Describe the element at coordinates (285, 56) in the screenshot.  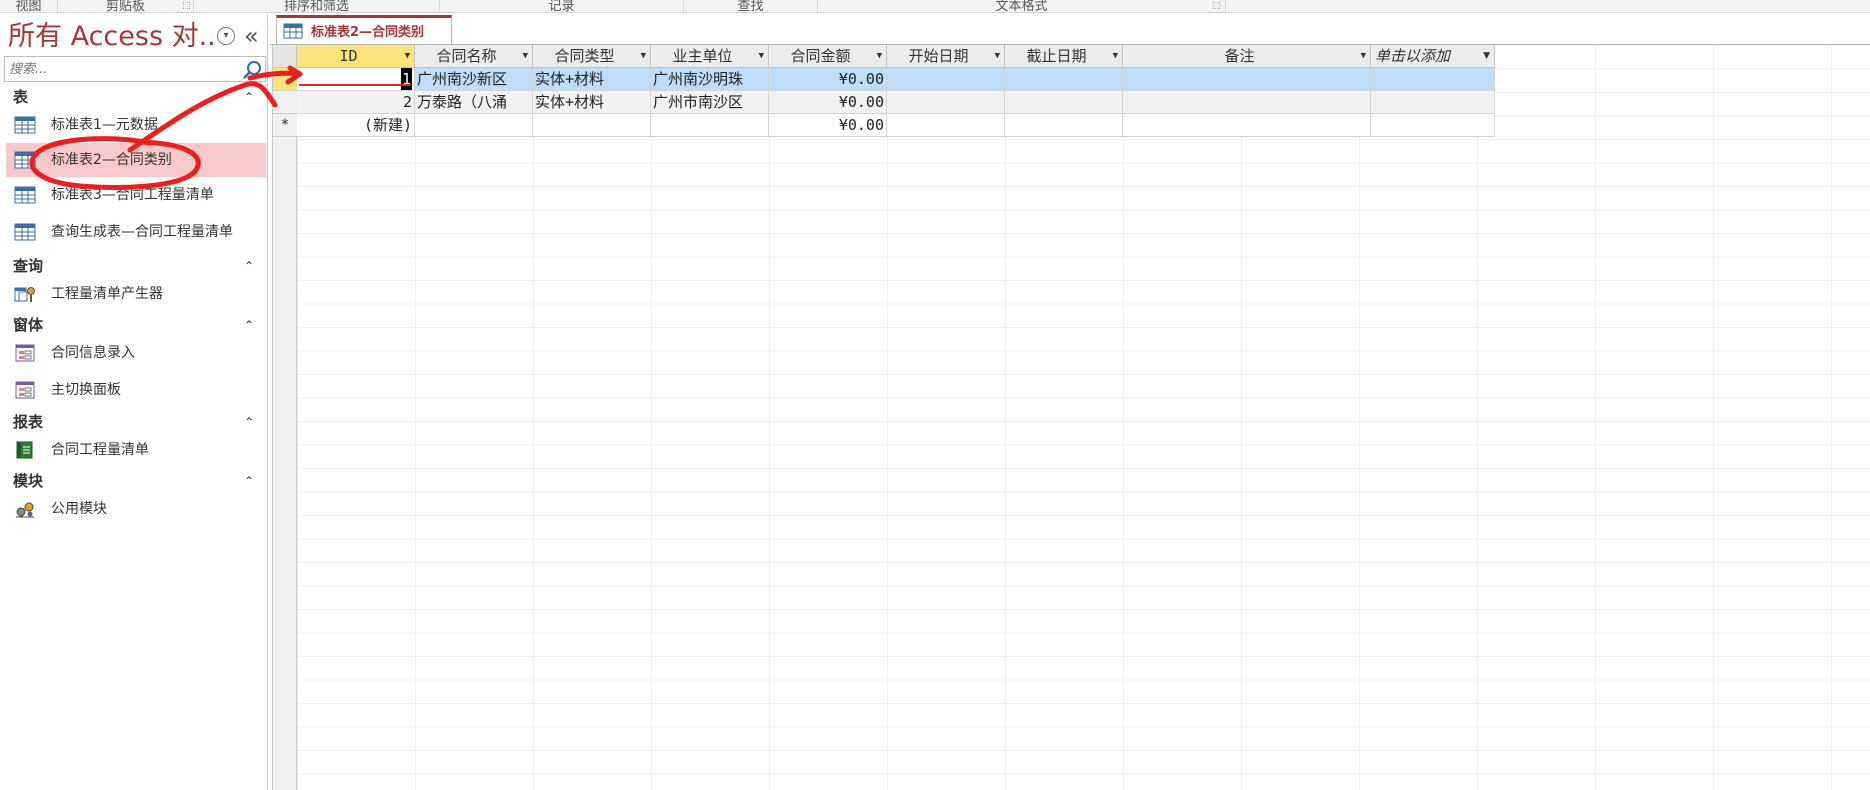
I see `select-all-corner` at that location.